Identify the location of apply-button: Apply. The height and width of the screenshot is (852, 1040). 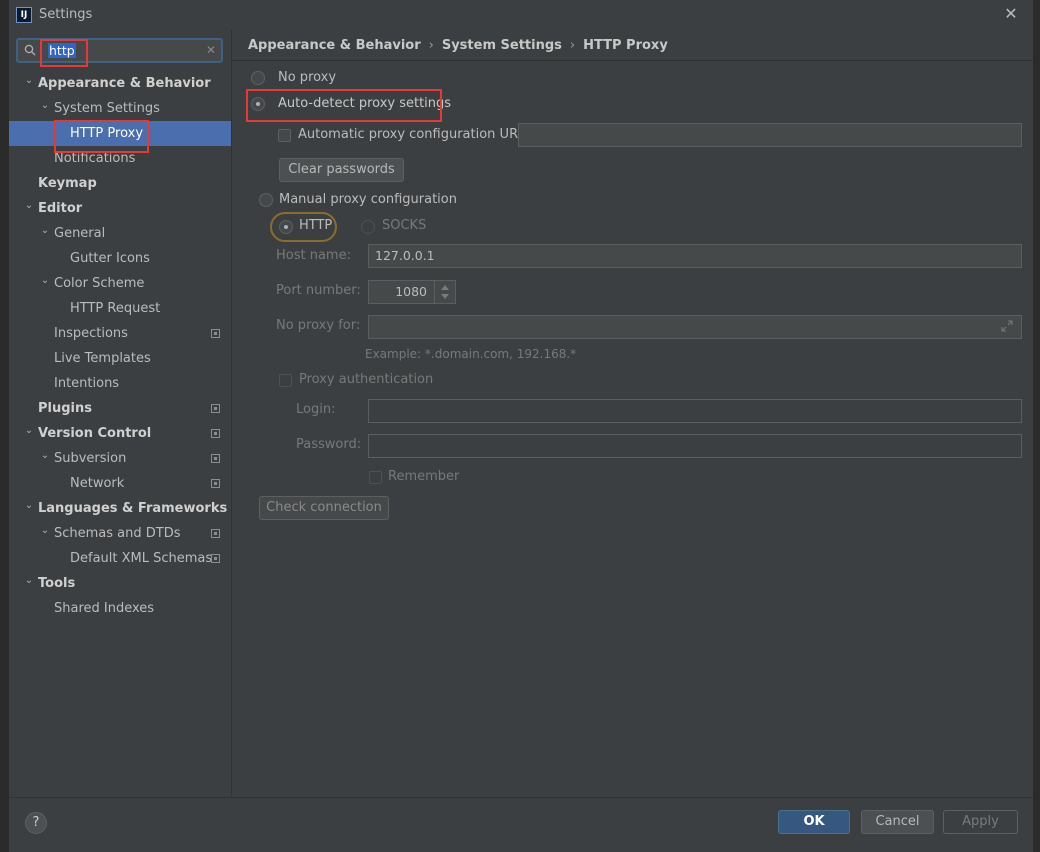
(980, 822).